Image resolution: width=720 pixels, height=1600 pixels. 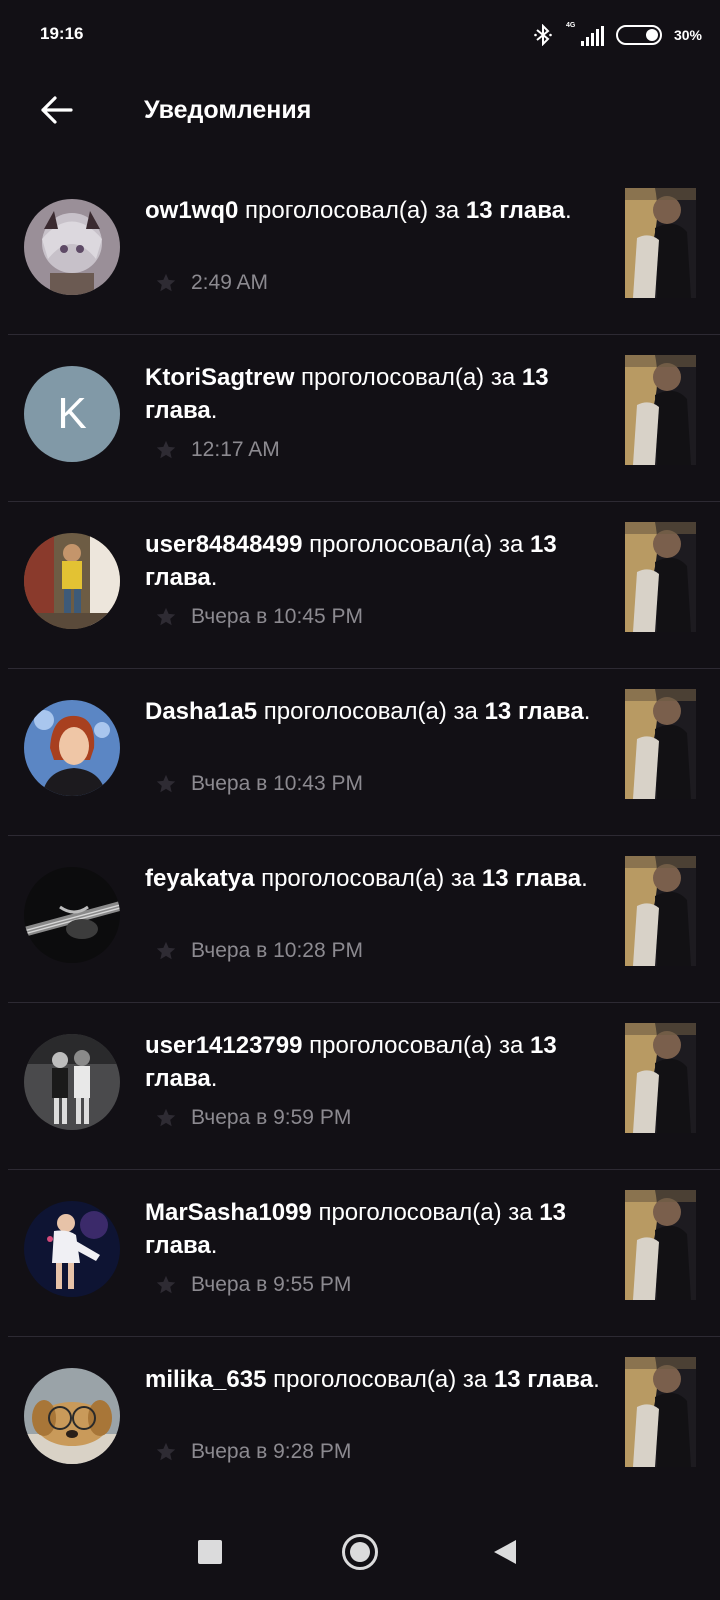 I want to click on notification-meta: Вчера в 9:59 PM, so click(x=253, y=1118).